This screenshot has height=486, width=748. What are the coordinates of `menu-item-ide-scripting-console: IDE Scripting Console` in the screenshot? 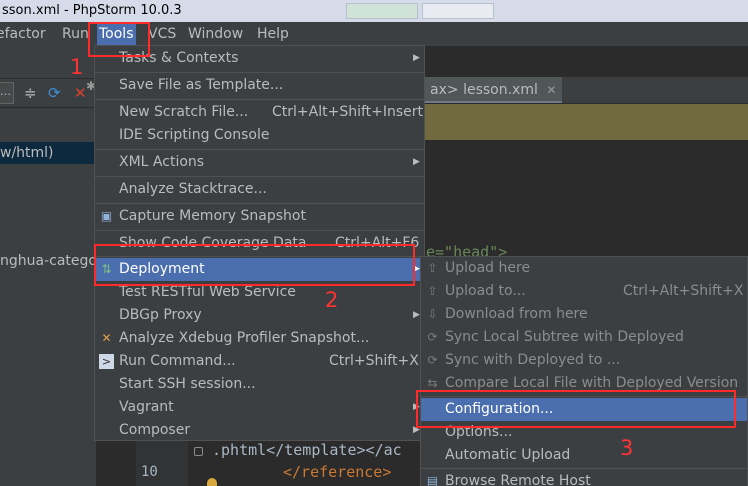 It's located at (259, 135).